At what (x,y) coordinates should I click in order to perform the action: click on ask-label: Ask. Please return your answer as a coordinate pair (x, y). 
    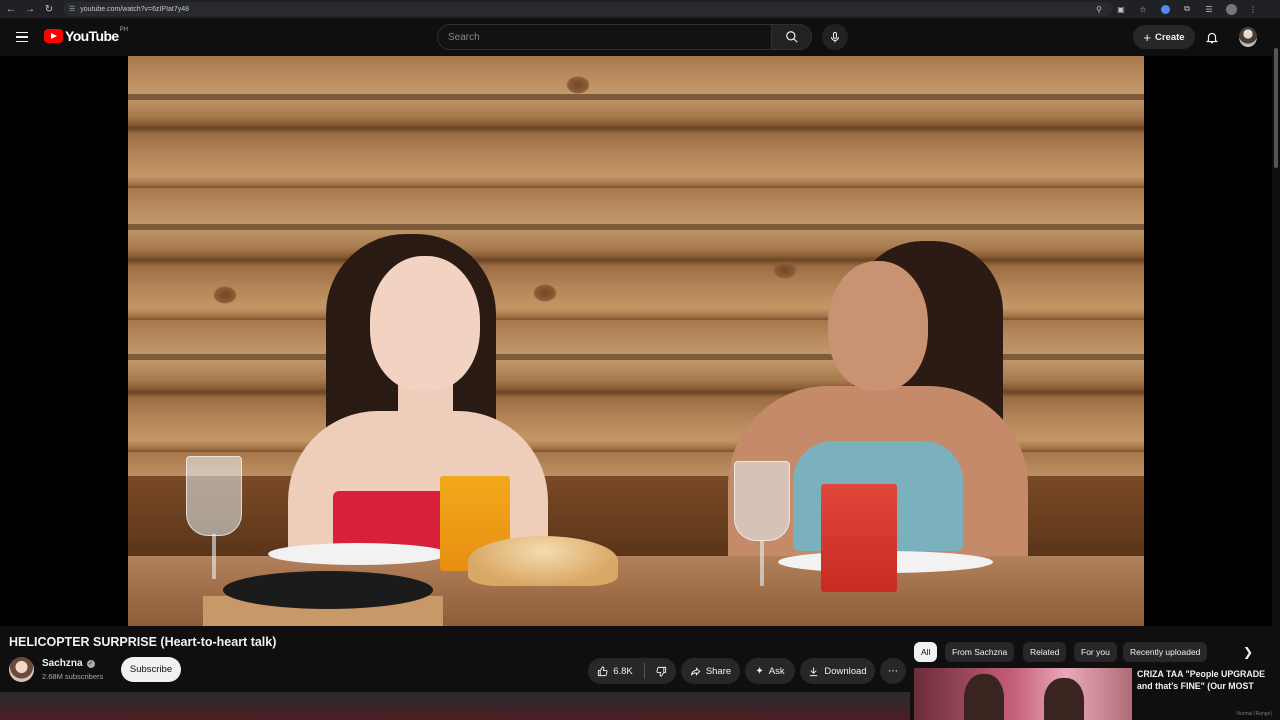
    Looking at the image, I should click on (776, 671).